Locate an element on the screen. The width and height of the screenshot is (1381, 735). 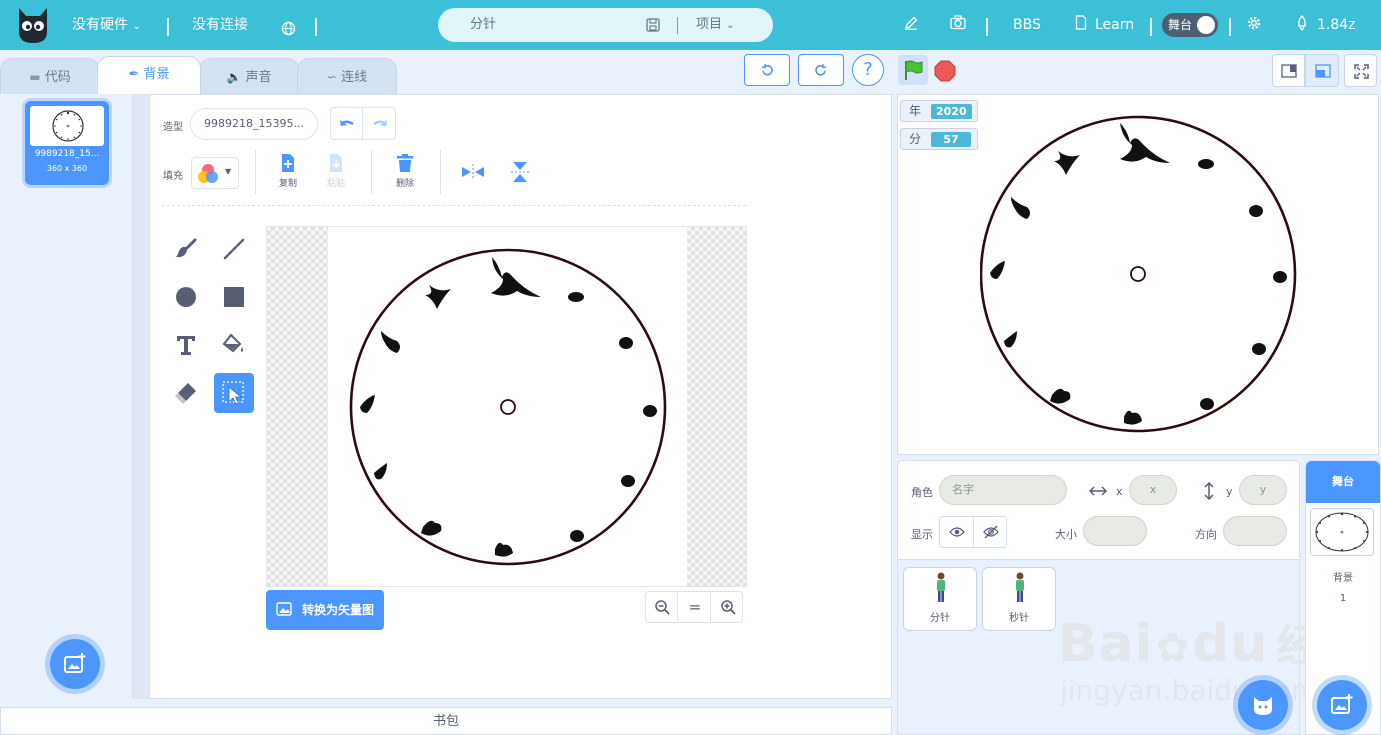
paste-label: 粘贴 is located at coordinates (335, 184).